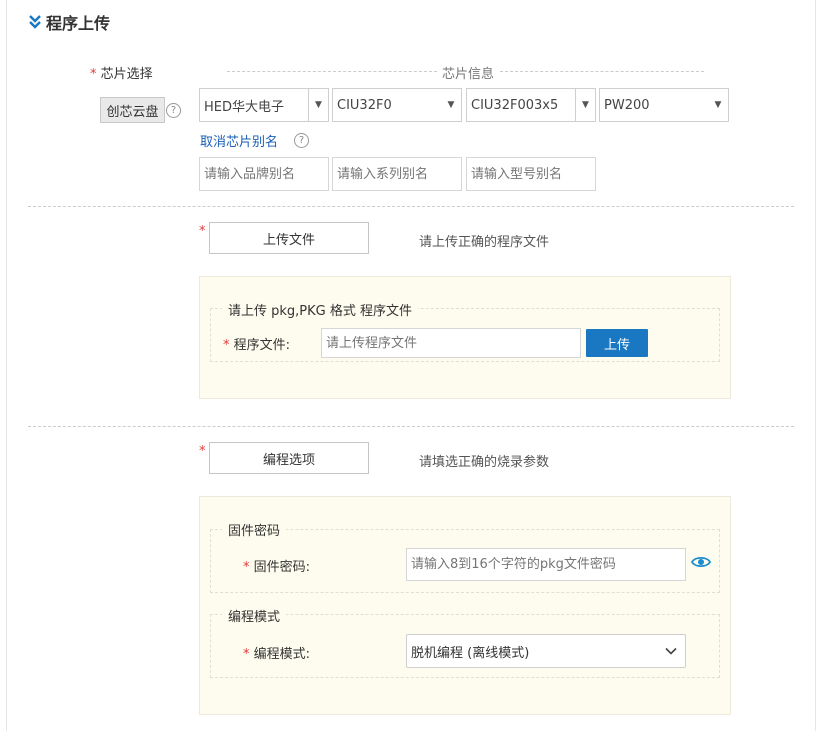  I want to click on cancel-chip-alias-link: 取消芯片别名, so click(239, 140).